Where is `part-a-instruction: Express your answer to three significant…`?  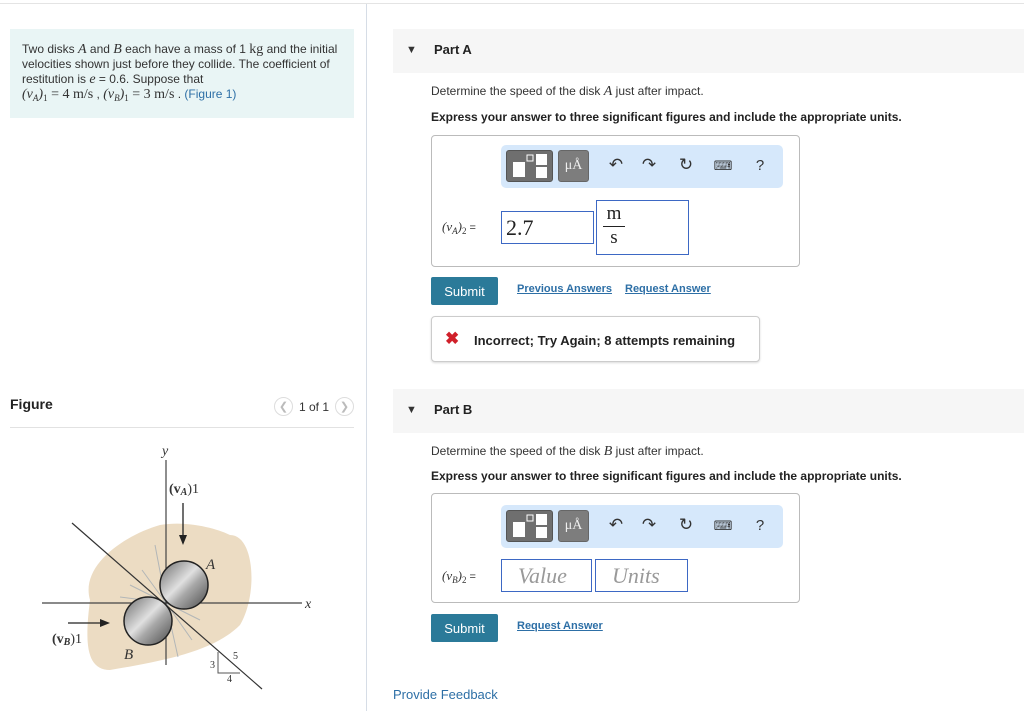
part-a-instruction: Express your answer to three significant… is located at coordinates (666, 117).